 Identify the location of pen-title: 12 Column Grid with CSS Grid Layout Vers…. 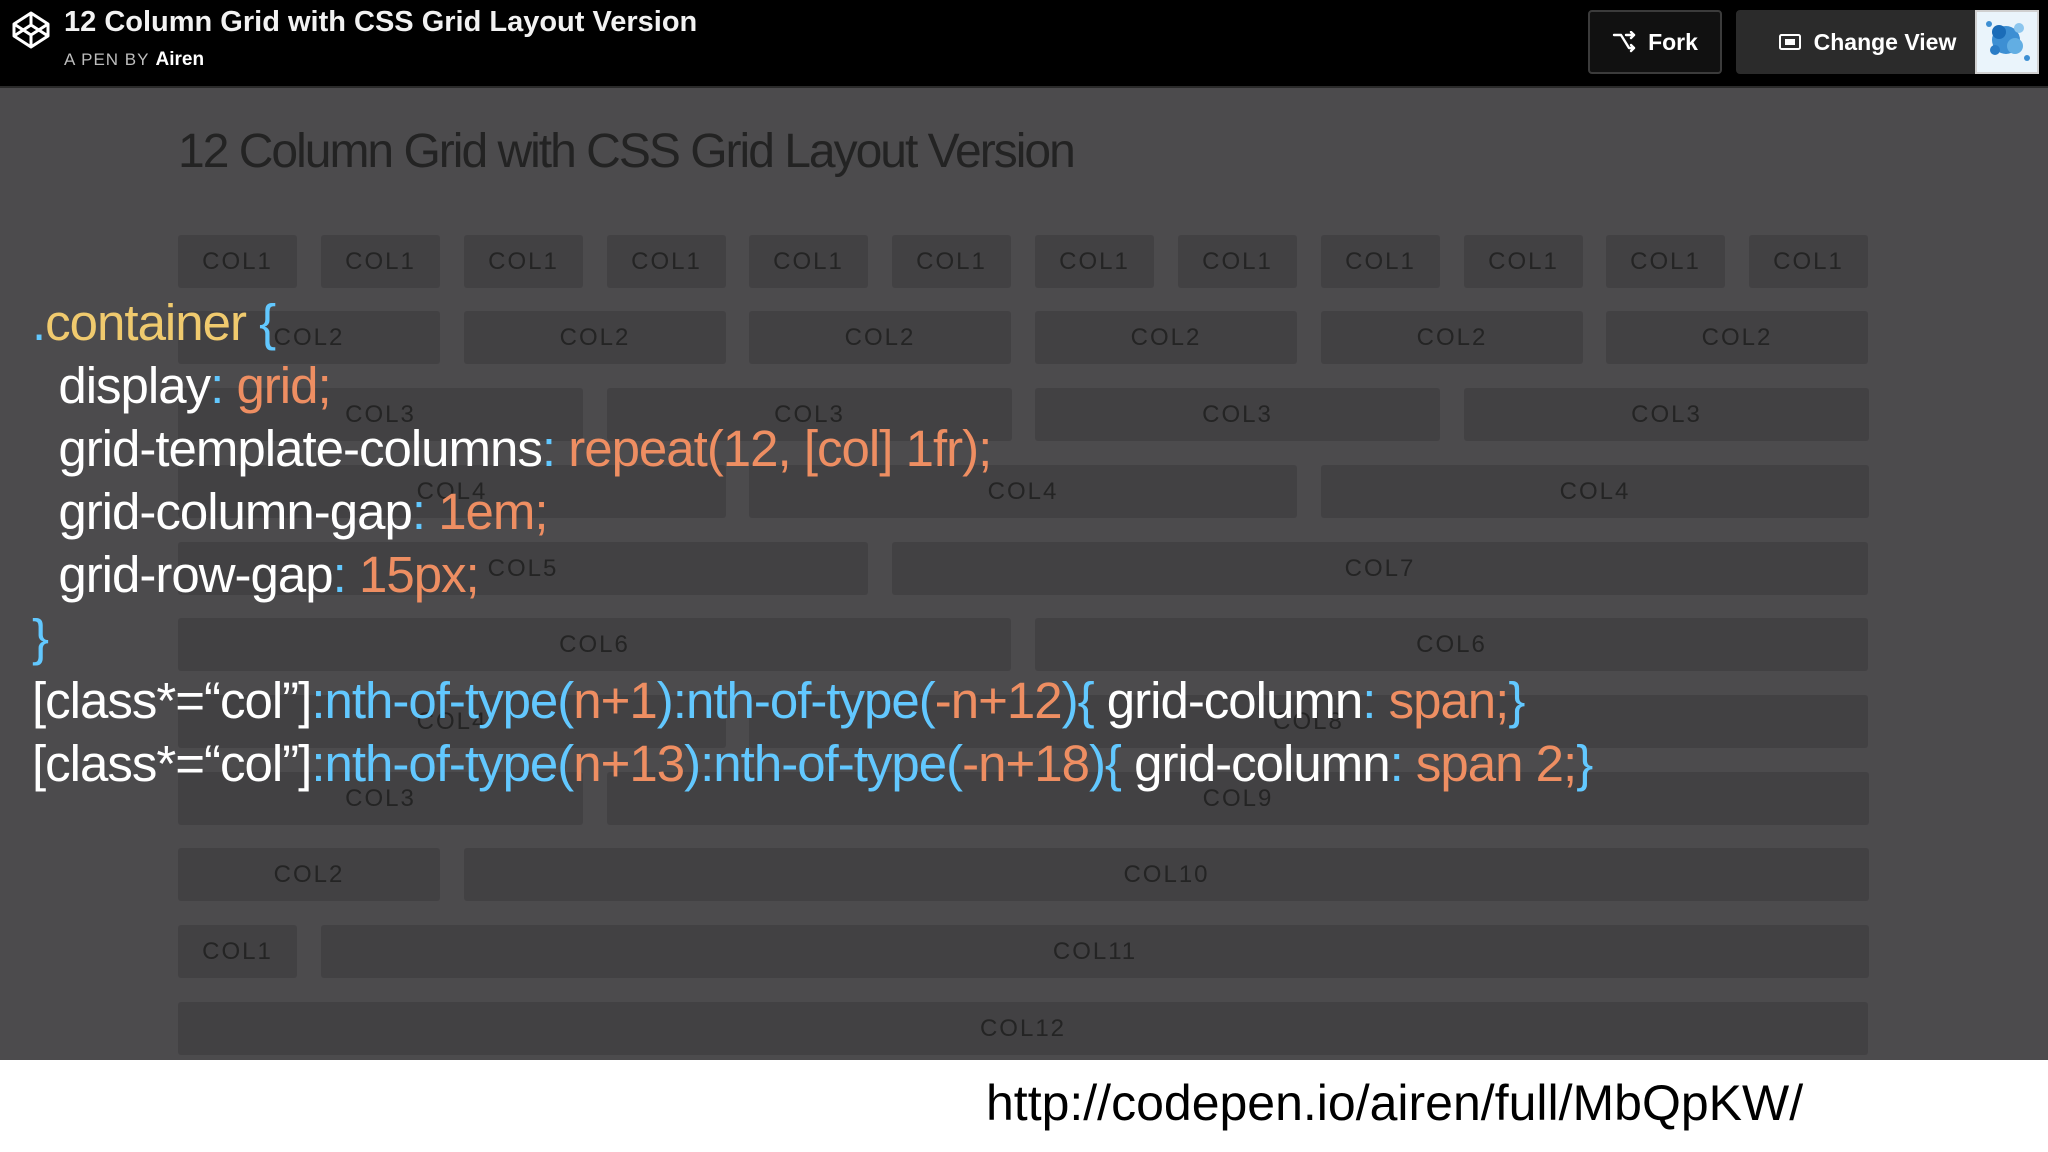
(381, 22).